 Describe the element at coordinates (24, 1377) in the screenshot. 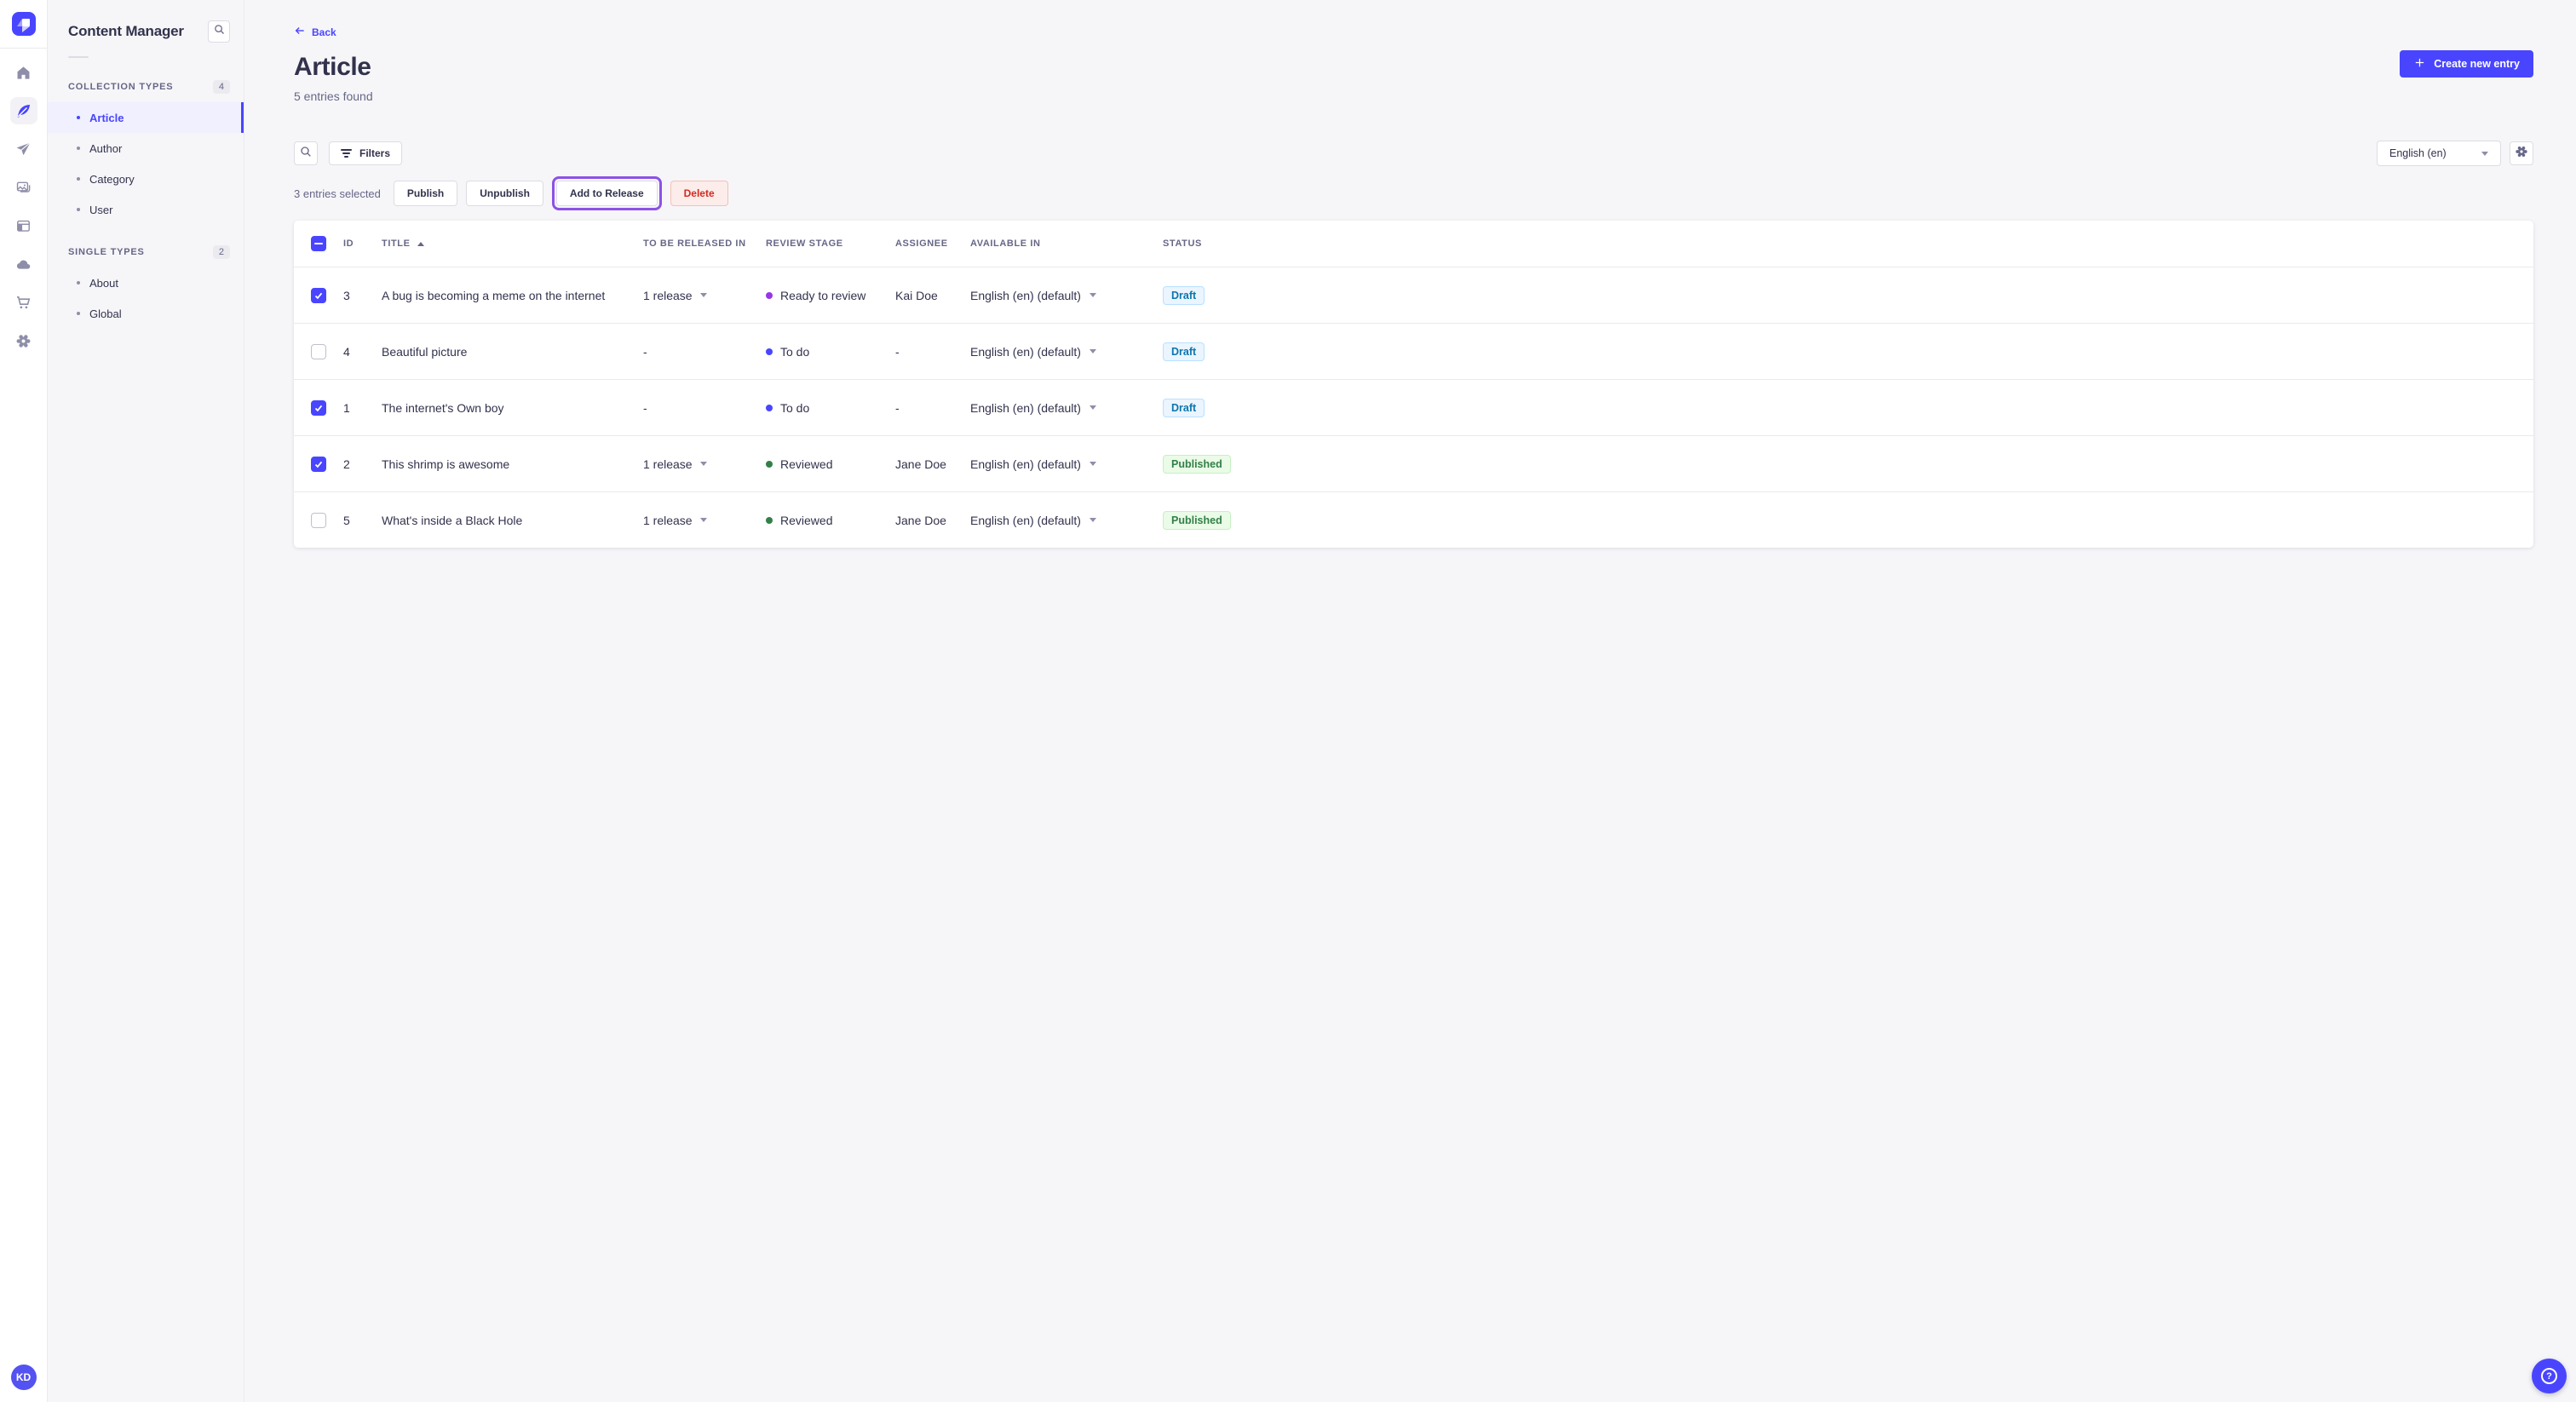

I see `user-avatar: KD` at that location.